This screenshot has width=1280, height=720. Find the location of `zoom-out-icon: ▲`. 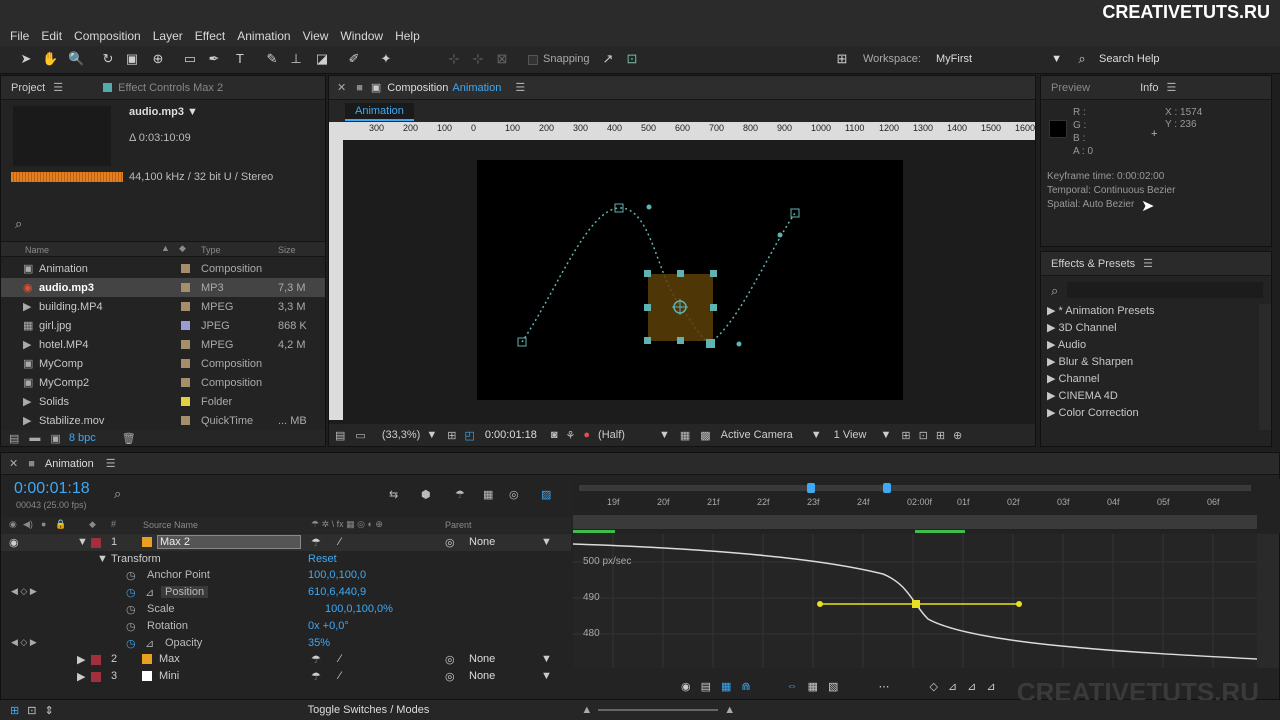

zoom-out-icon: ▲ is located at coordinates (586, 710).